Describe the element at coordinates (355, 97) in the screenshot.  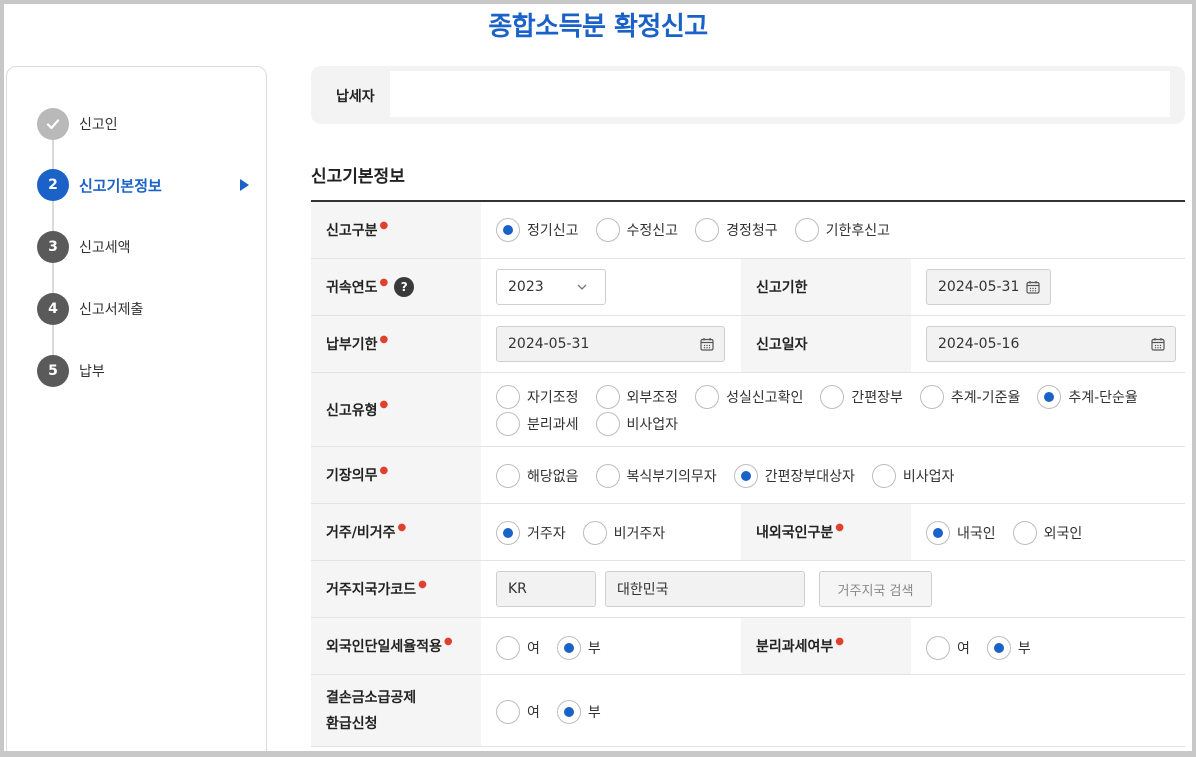
I see `taxpayer-label: 납세자` at that location.